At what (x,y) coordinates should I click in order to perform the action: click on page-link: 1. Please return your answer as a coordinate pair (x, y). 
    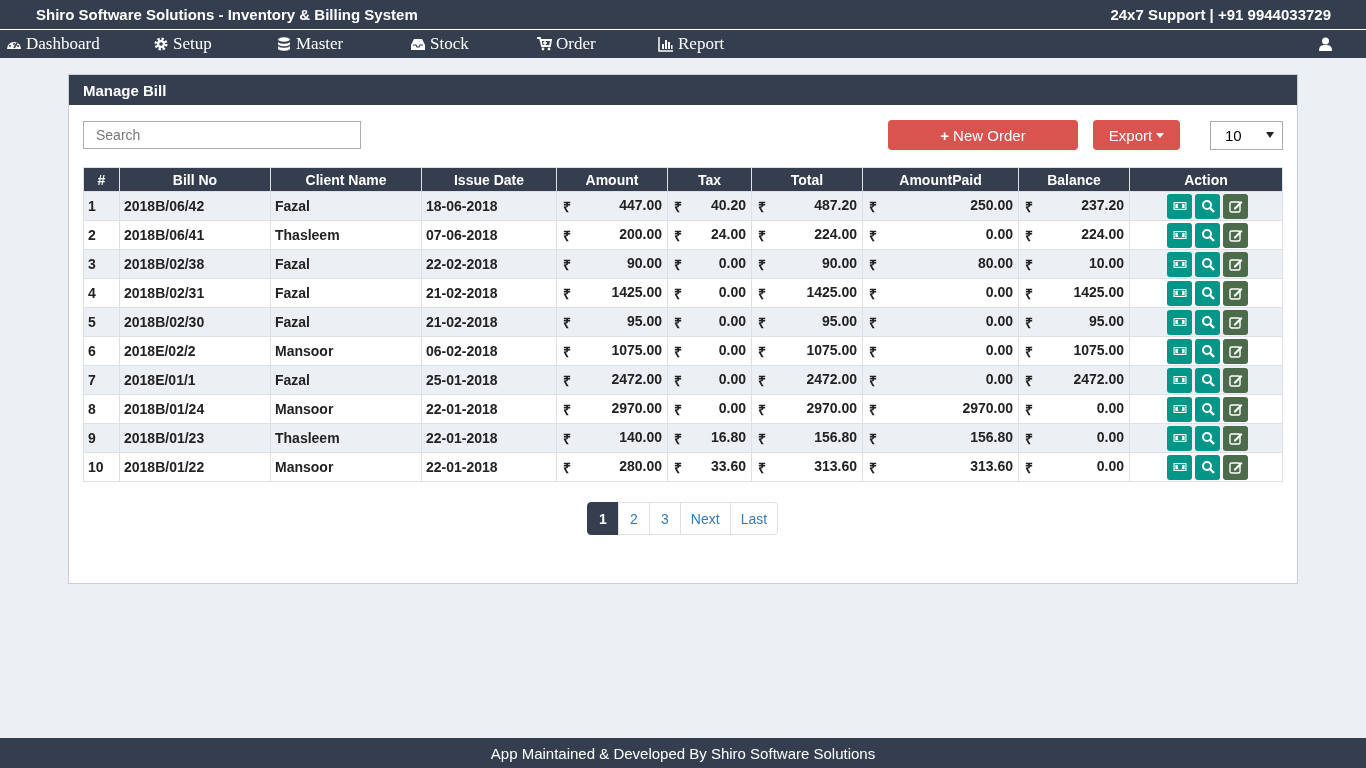
    Looking at the image, I should click on (602, 518).